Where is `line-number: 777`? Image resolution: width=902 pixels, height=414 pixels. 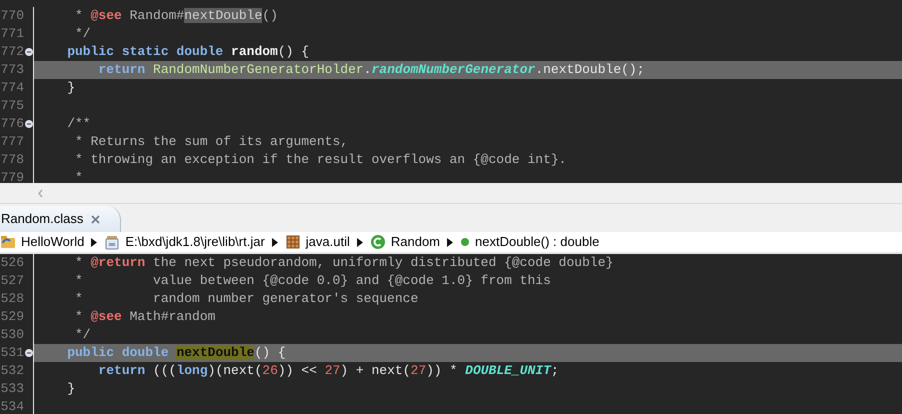 line-number: 777 is located at coordinates (12, 142).